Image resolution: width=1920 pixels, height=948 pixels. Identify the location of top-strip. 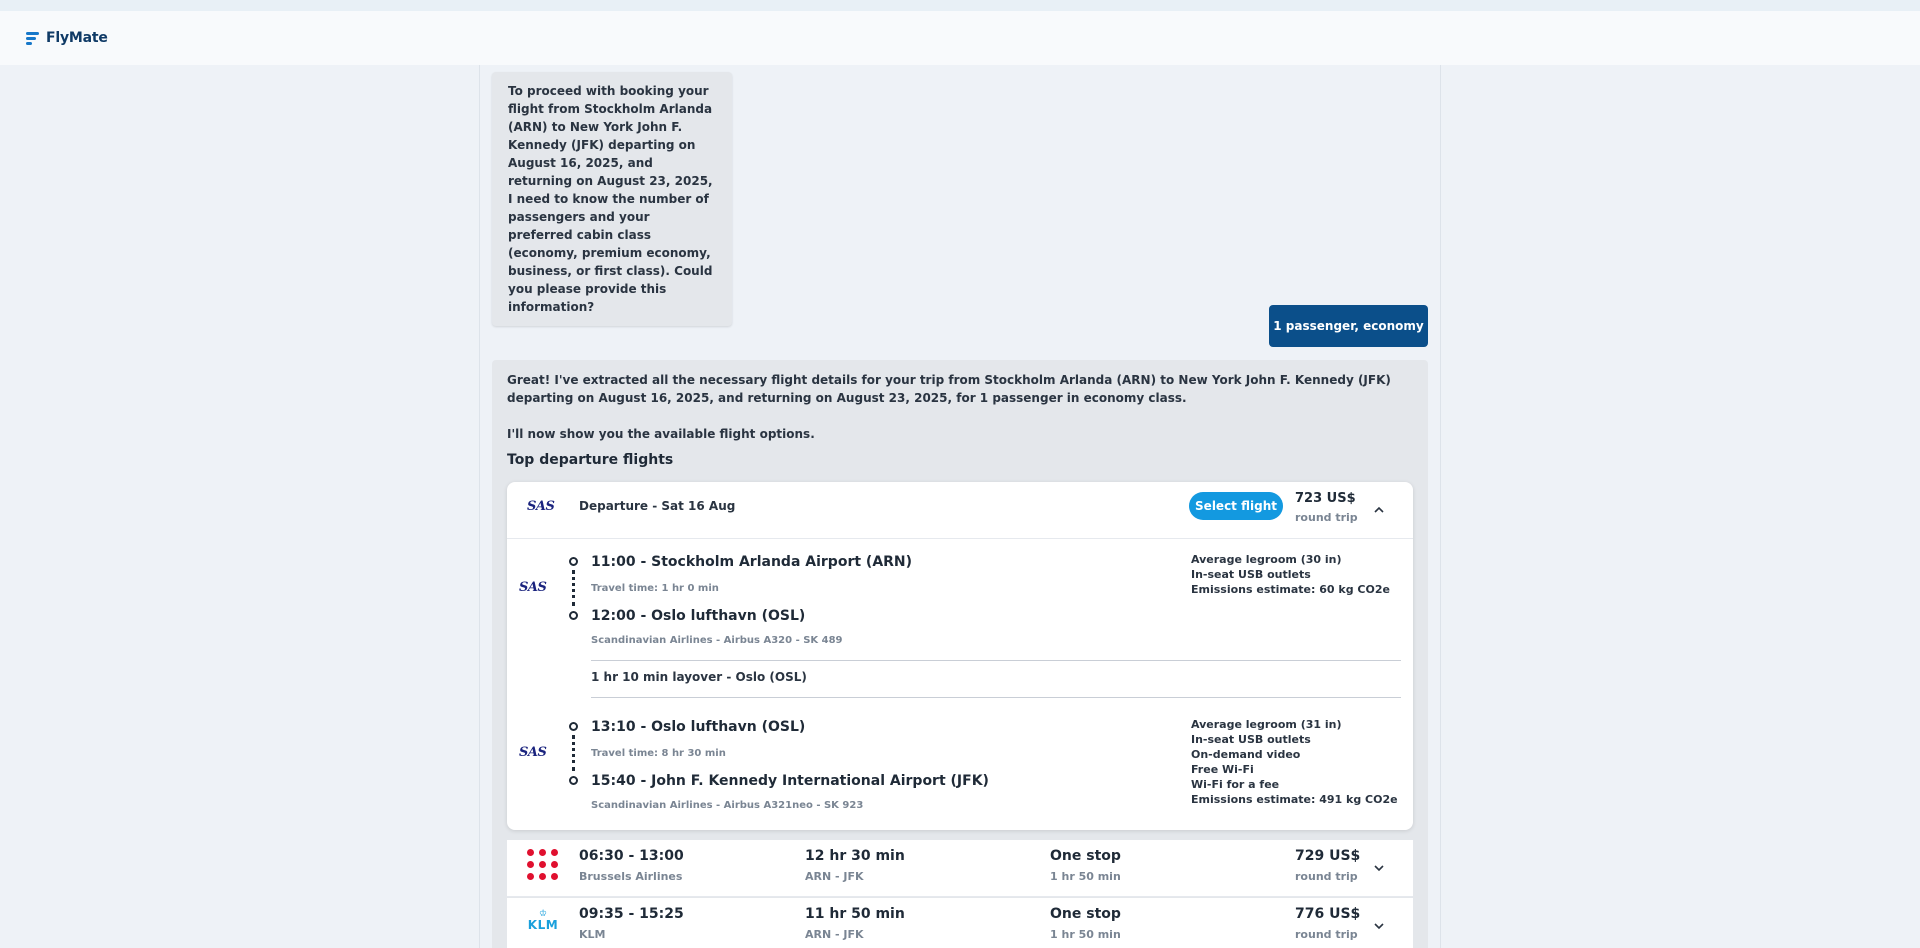
(960, 5).